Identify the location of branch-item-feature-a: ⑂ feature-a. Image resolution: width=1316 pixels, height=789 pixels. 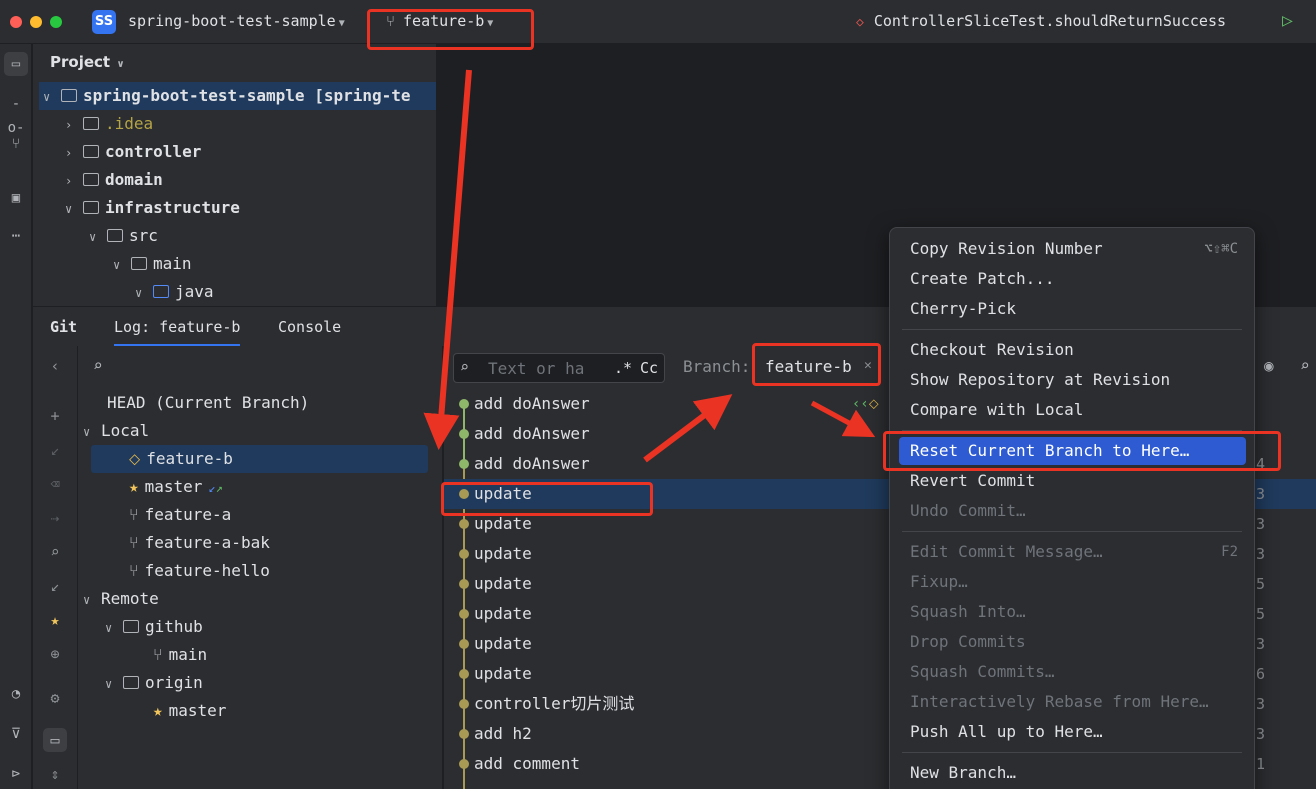
(180, 515).